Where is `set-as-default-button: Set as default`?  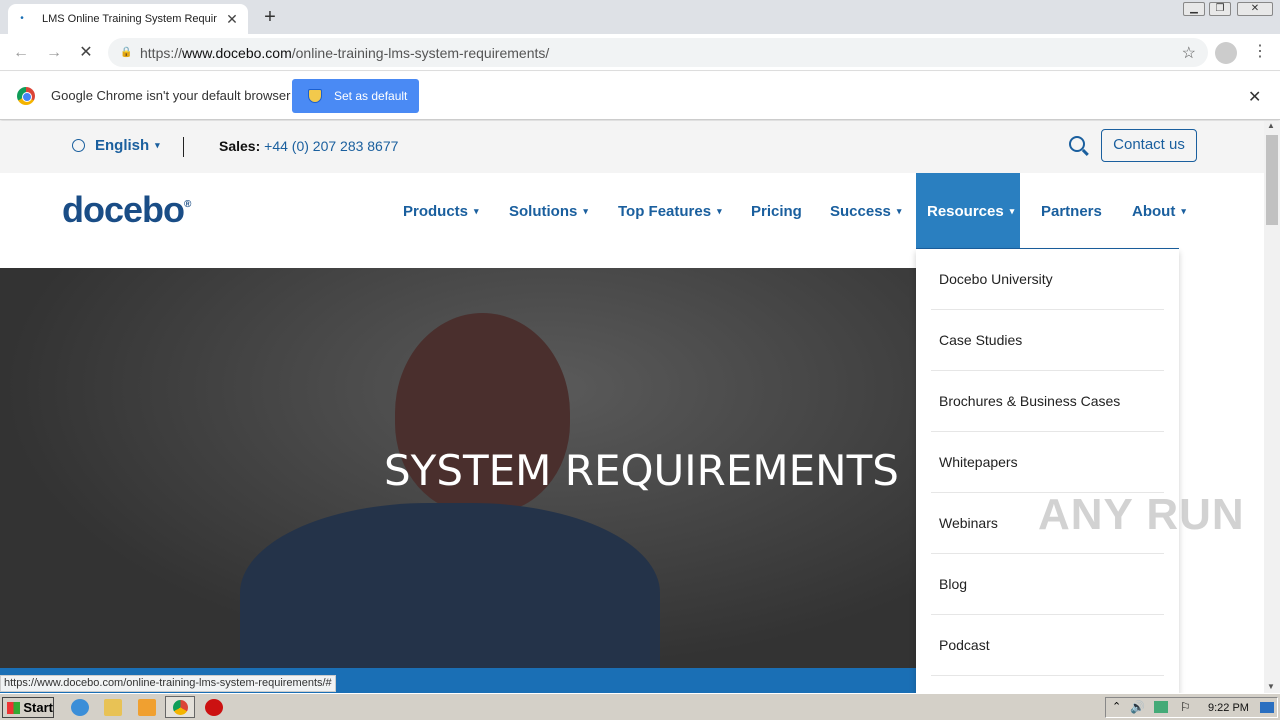 set-as-default-button: Set as default is located at coordinates (355, 96).